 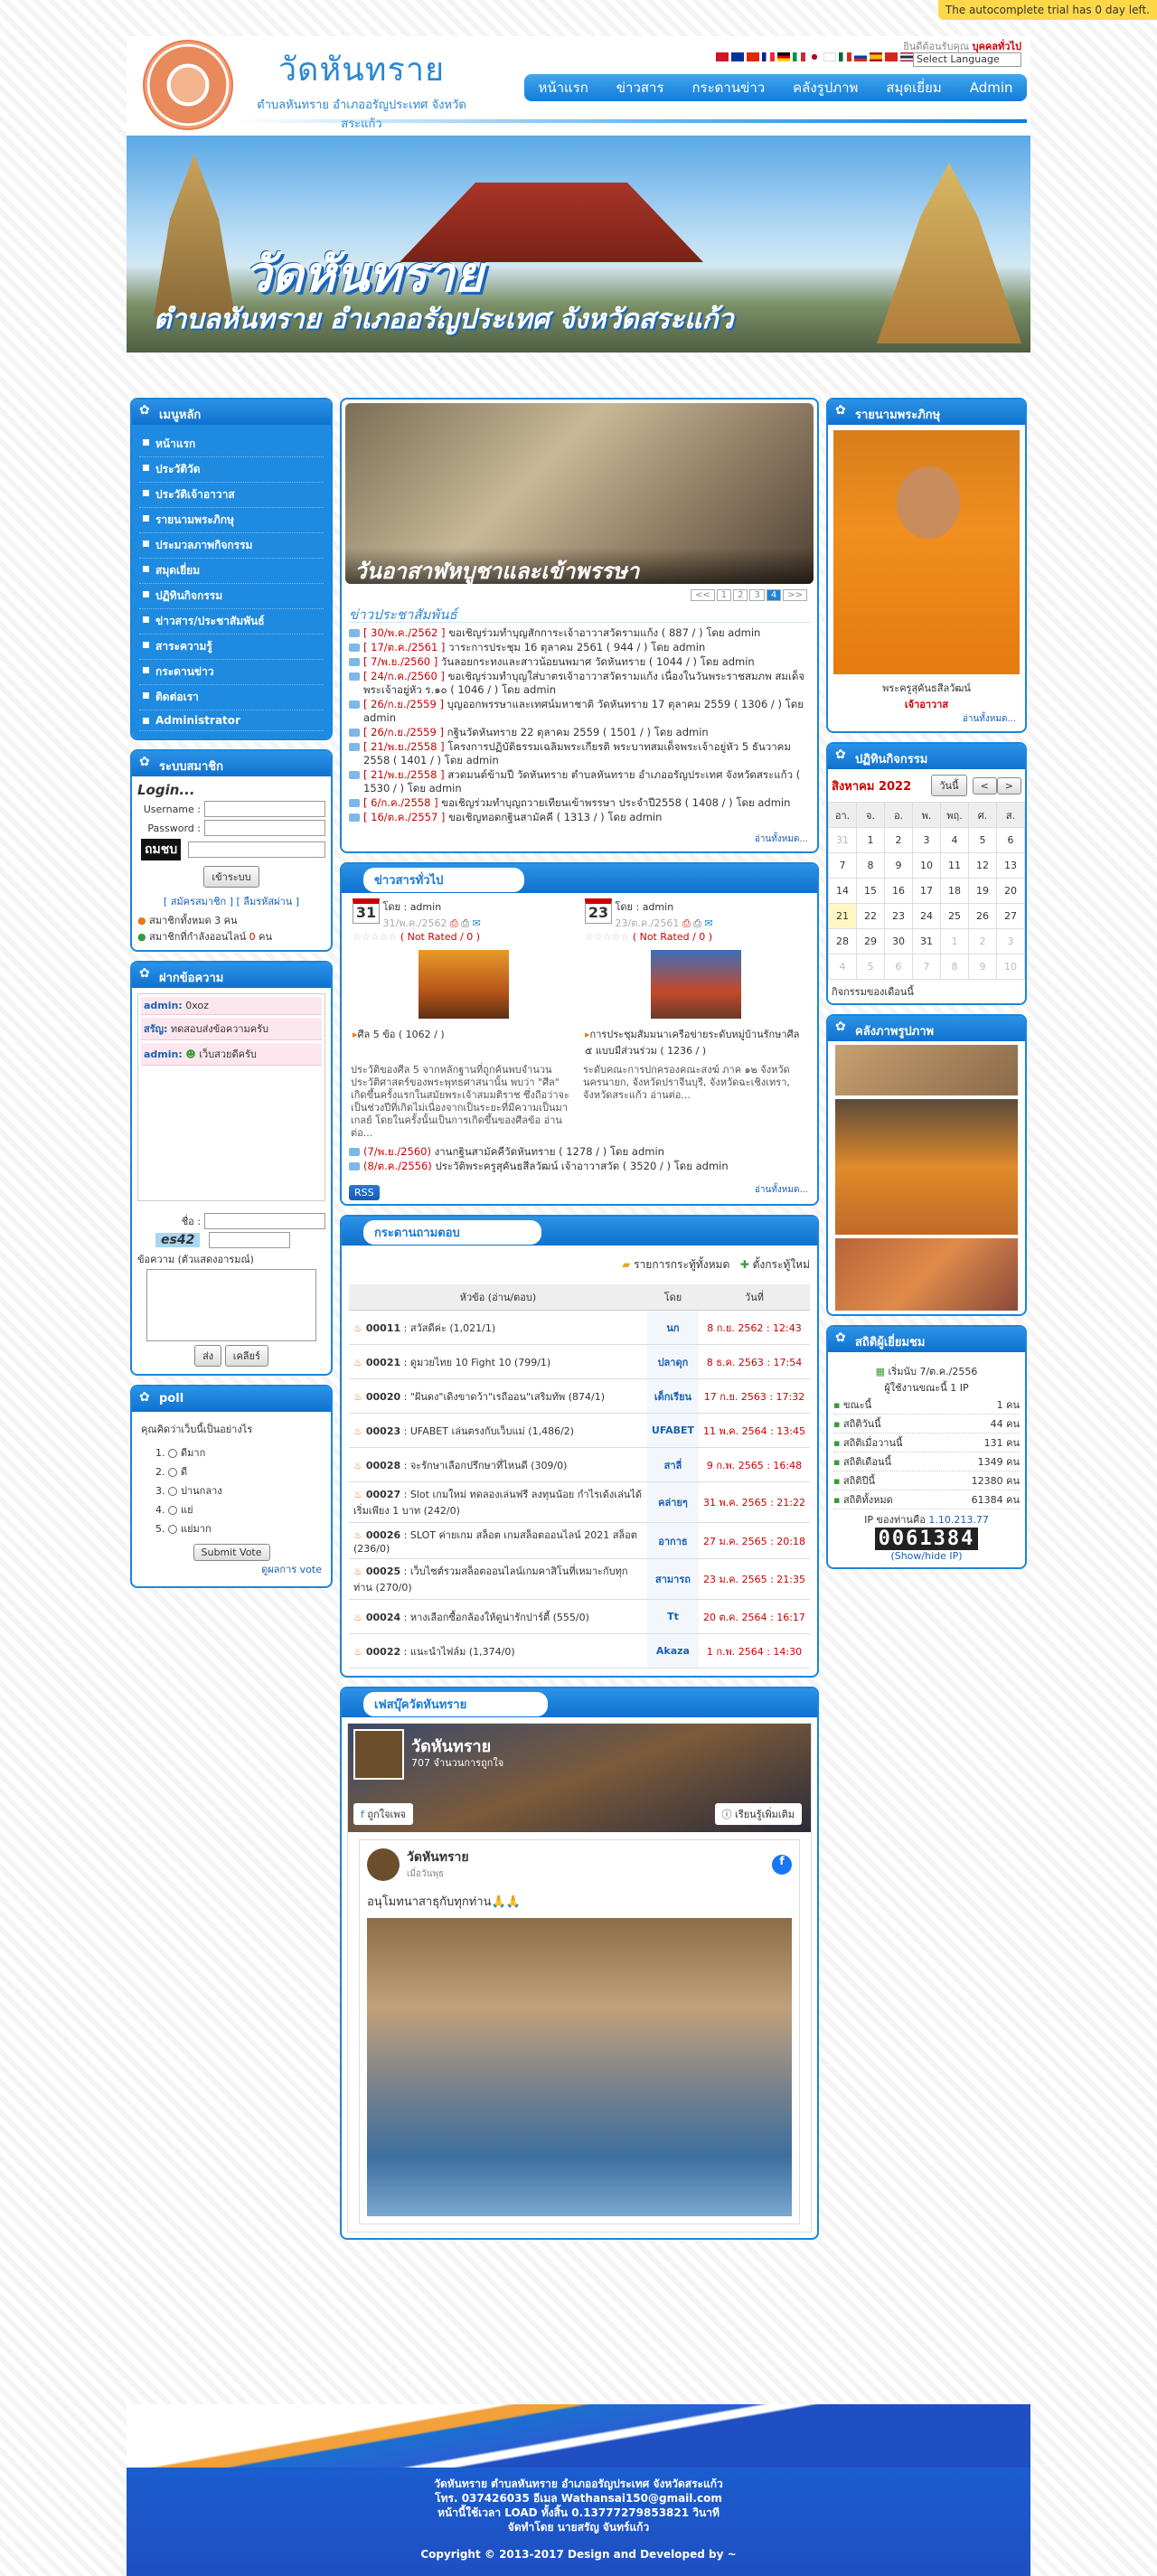 I want to click on board-author: ปลาดุก, so click(x=673, y=1361).